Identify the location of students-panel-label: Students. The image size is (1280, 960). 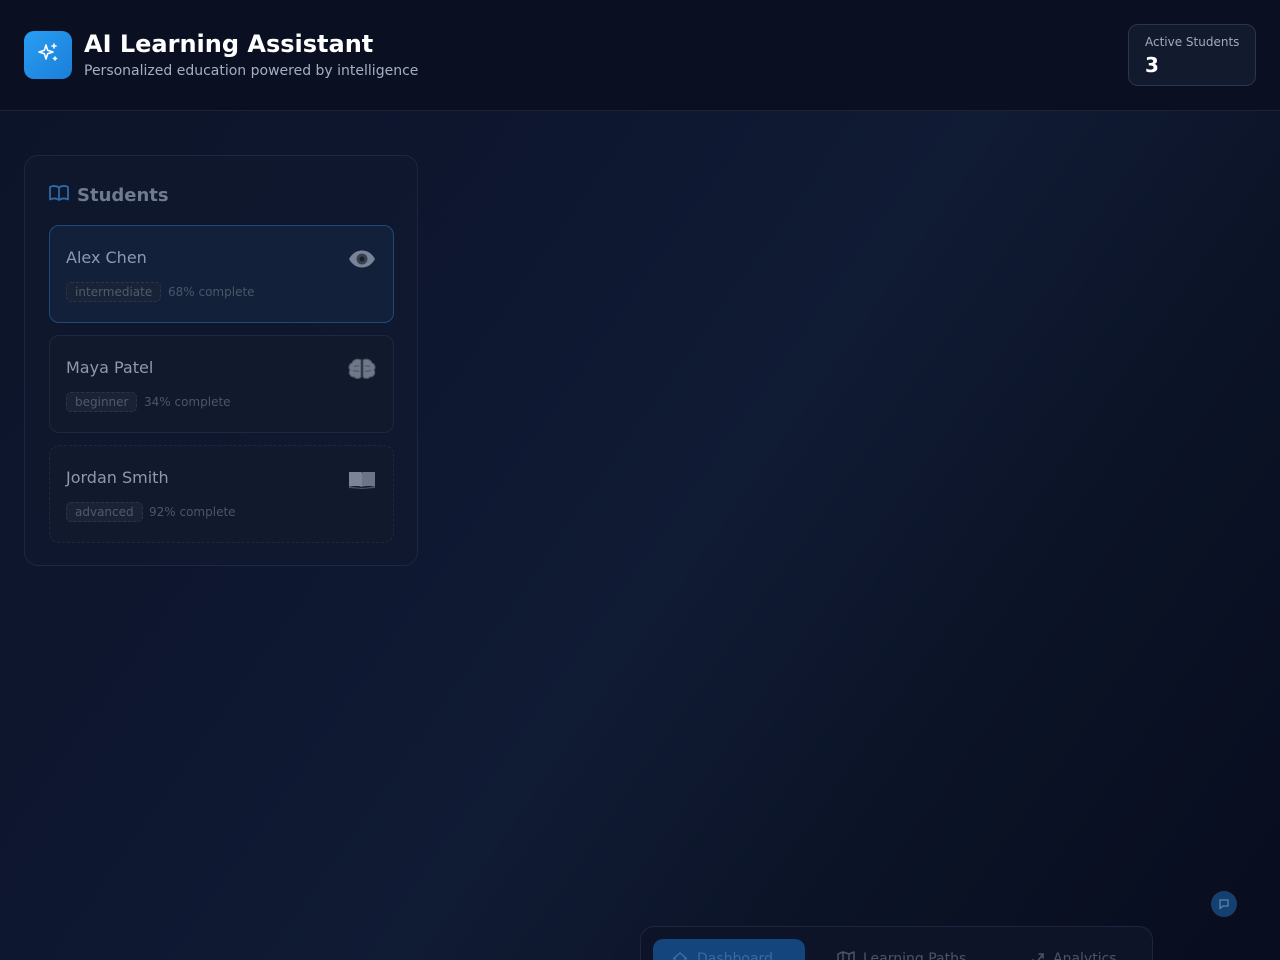
(123, 195).